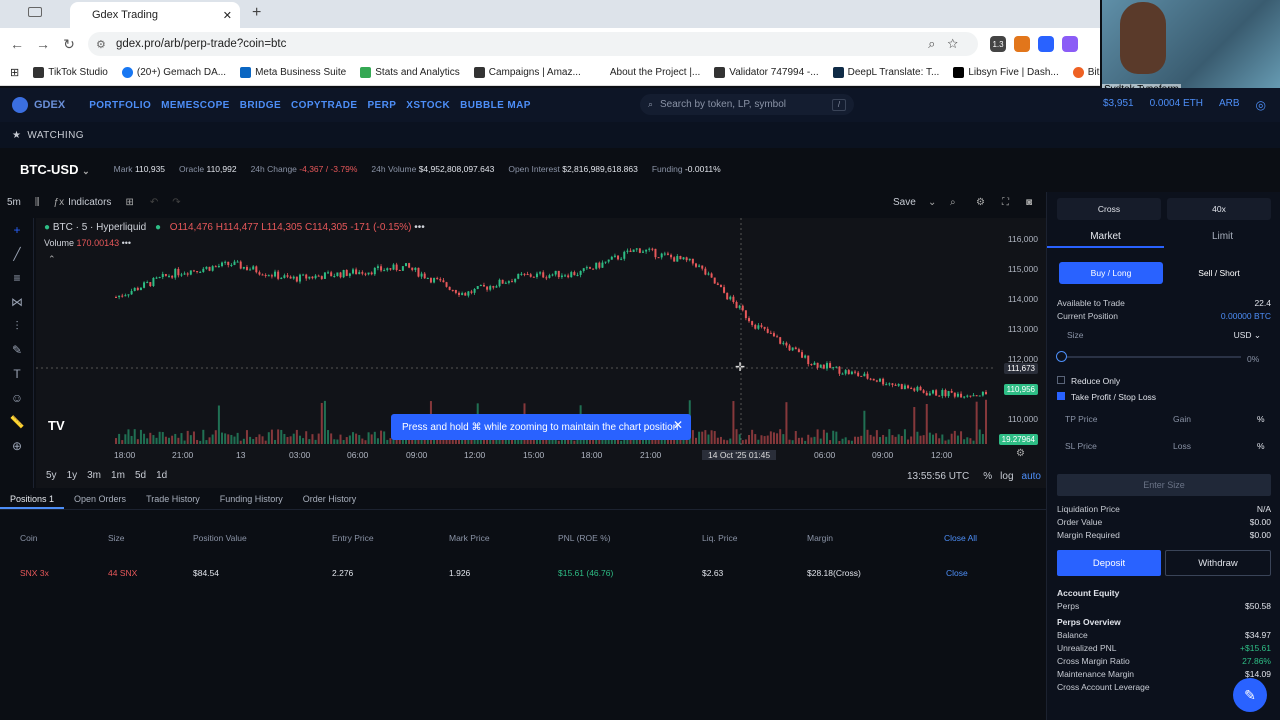  Describe the element at coordinates (43, 44) in the screenshot. I see `forward-icon: →` at that location.